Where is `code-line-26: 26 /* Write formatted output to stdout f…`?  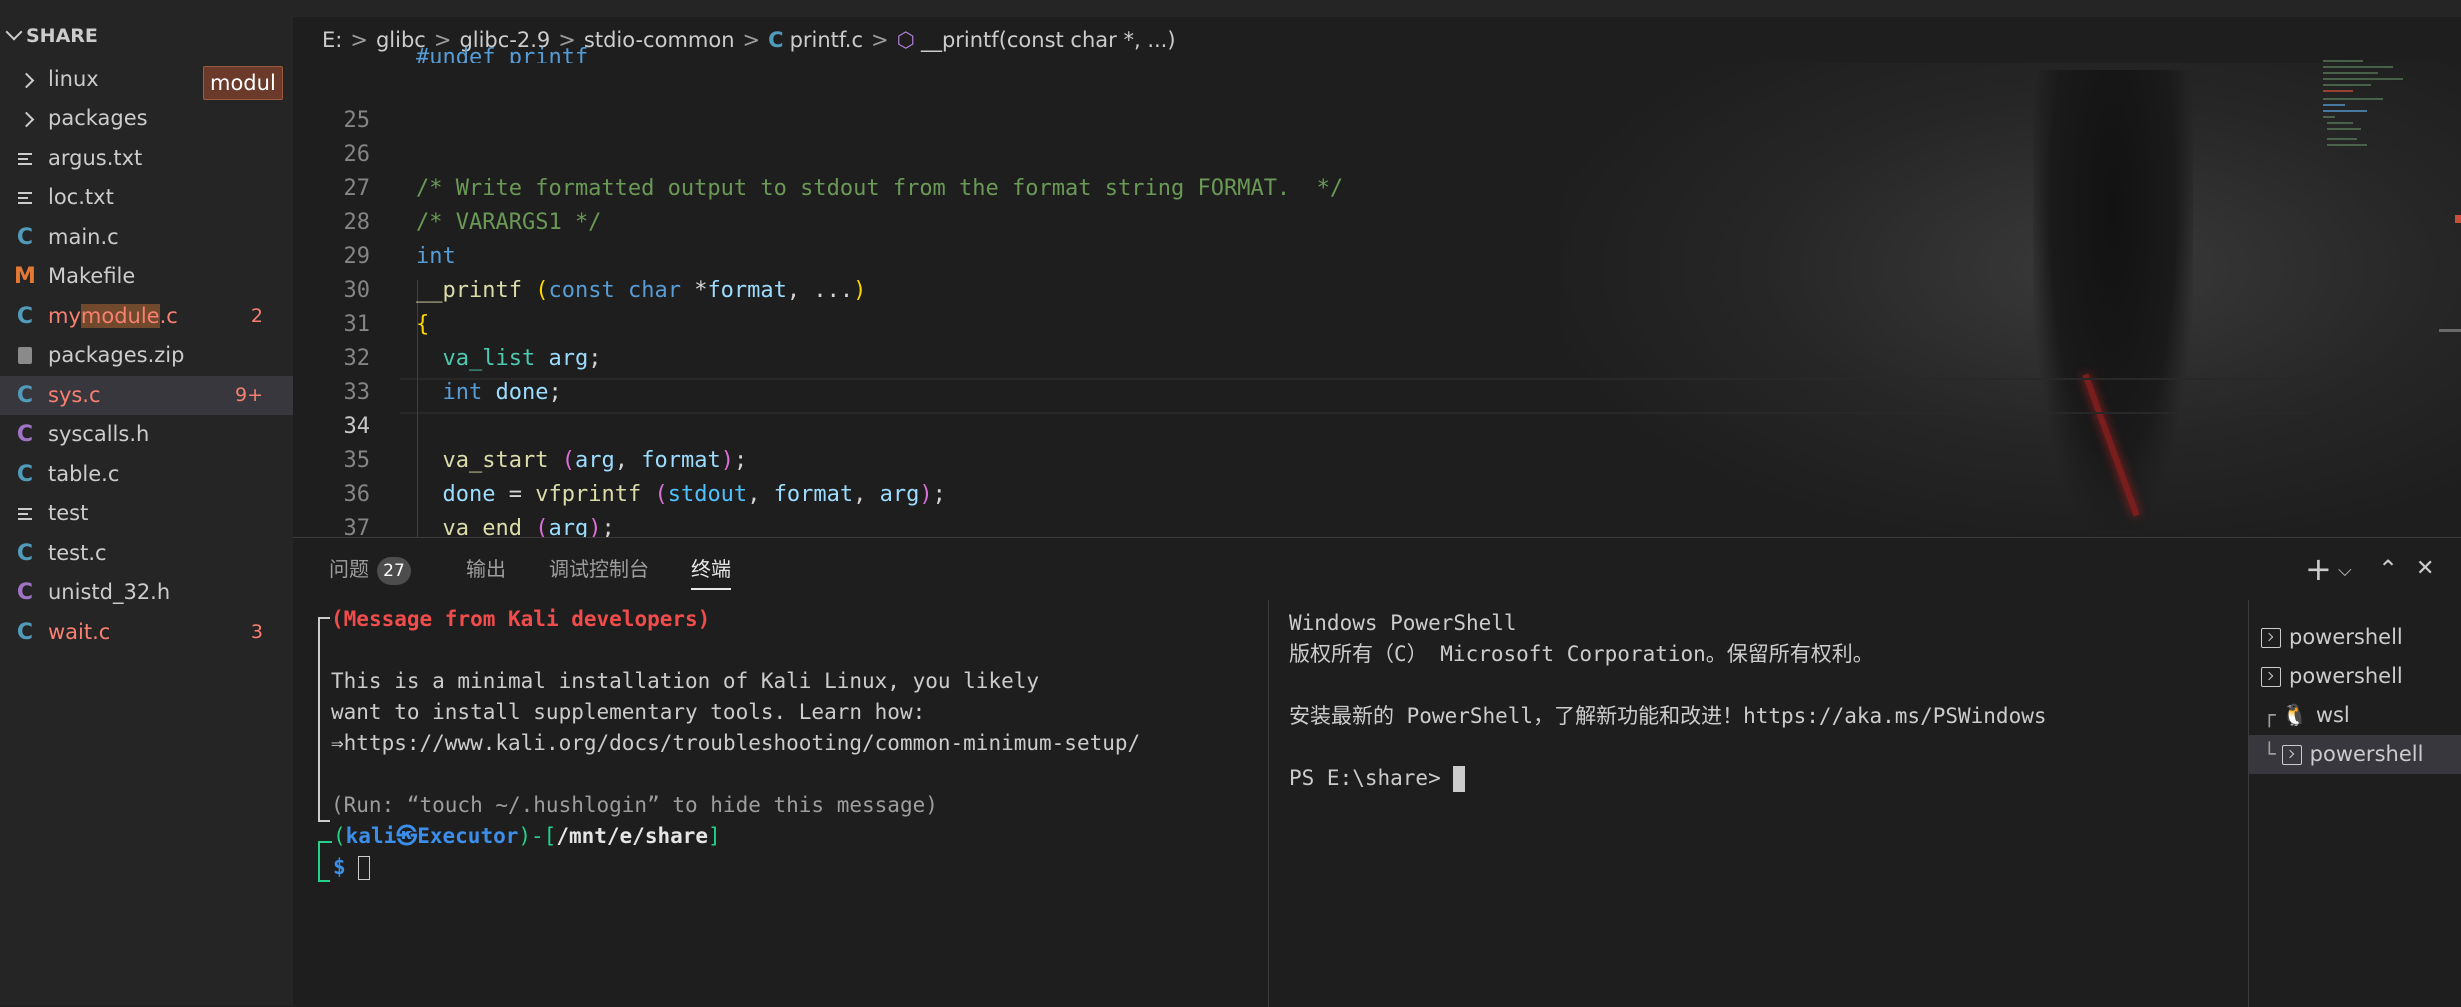 code-line-26: 26 /* Write formatted output to stdout f… is located at coordinates (1377, 152).